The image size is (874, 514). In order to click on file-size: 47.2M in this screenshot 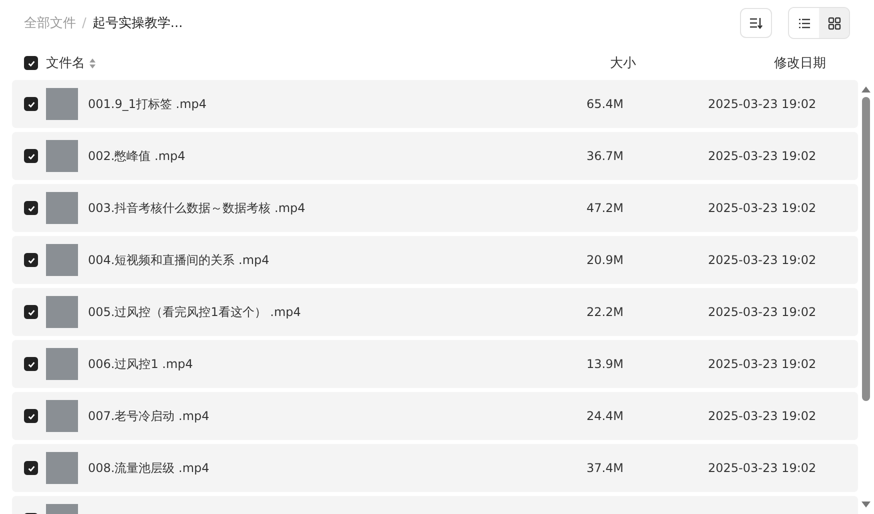, I will do `click(605, 208)`.